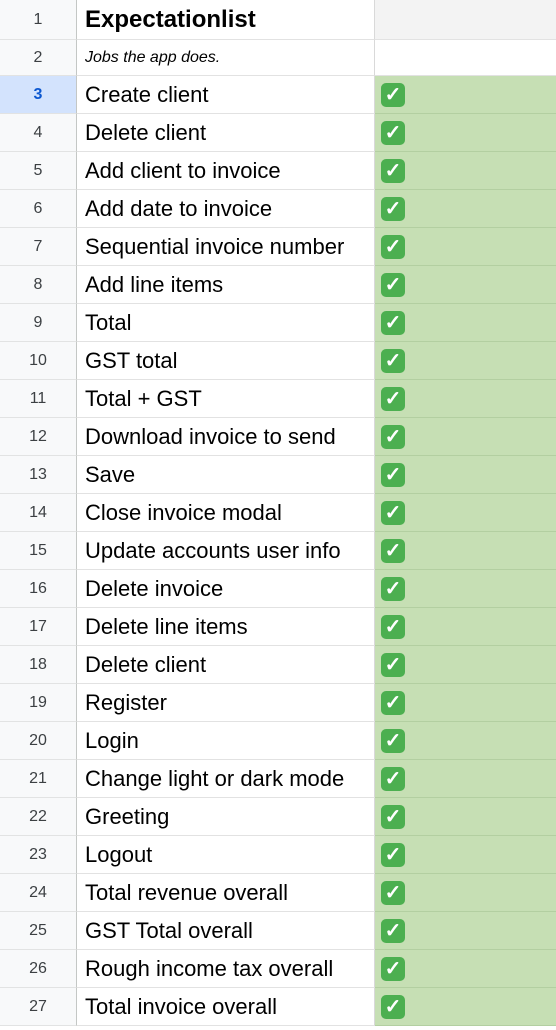  Describe the element at coordinates (38, 817) in the screenshot. I see `row-number: 22` at that location.